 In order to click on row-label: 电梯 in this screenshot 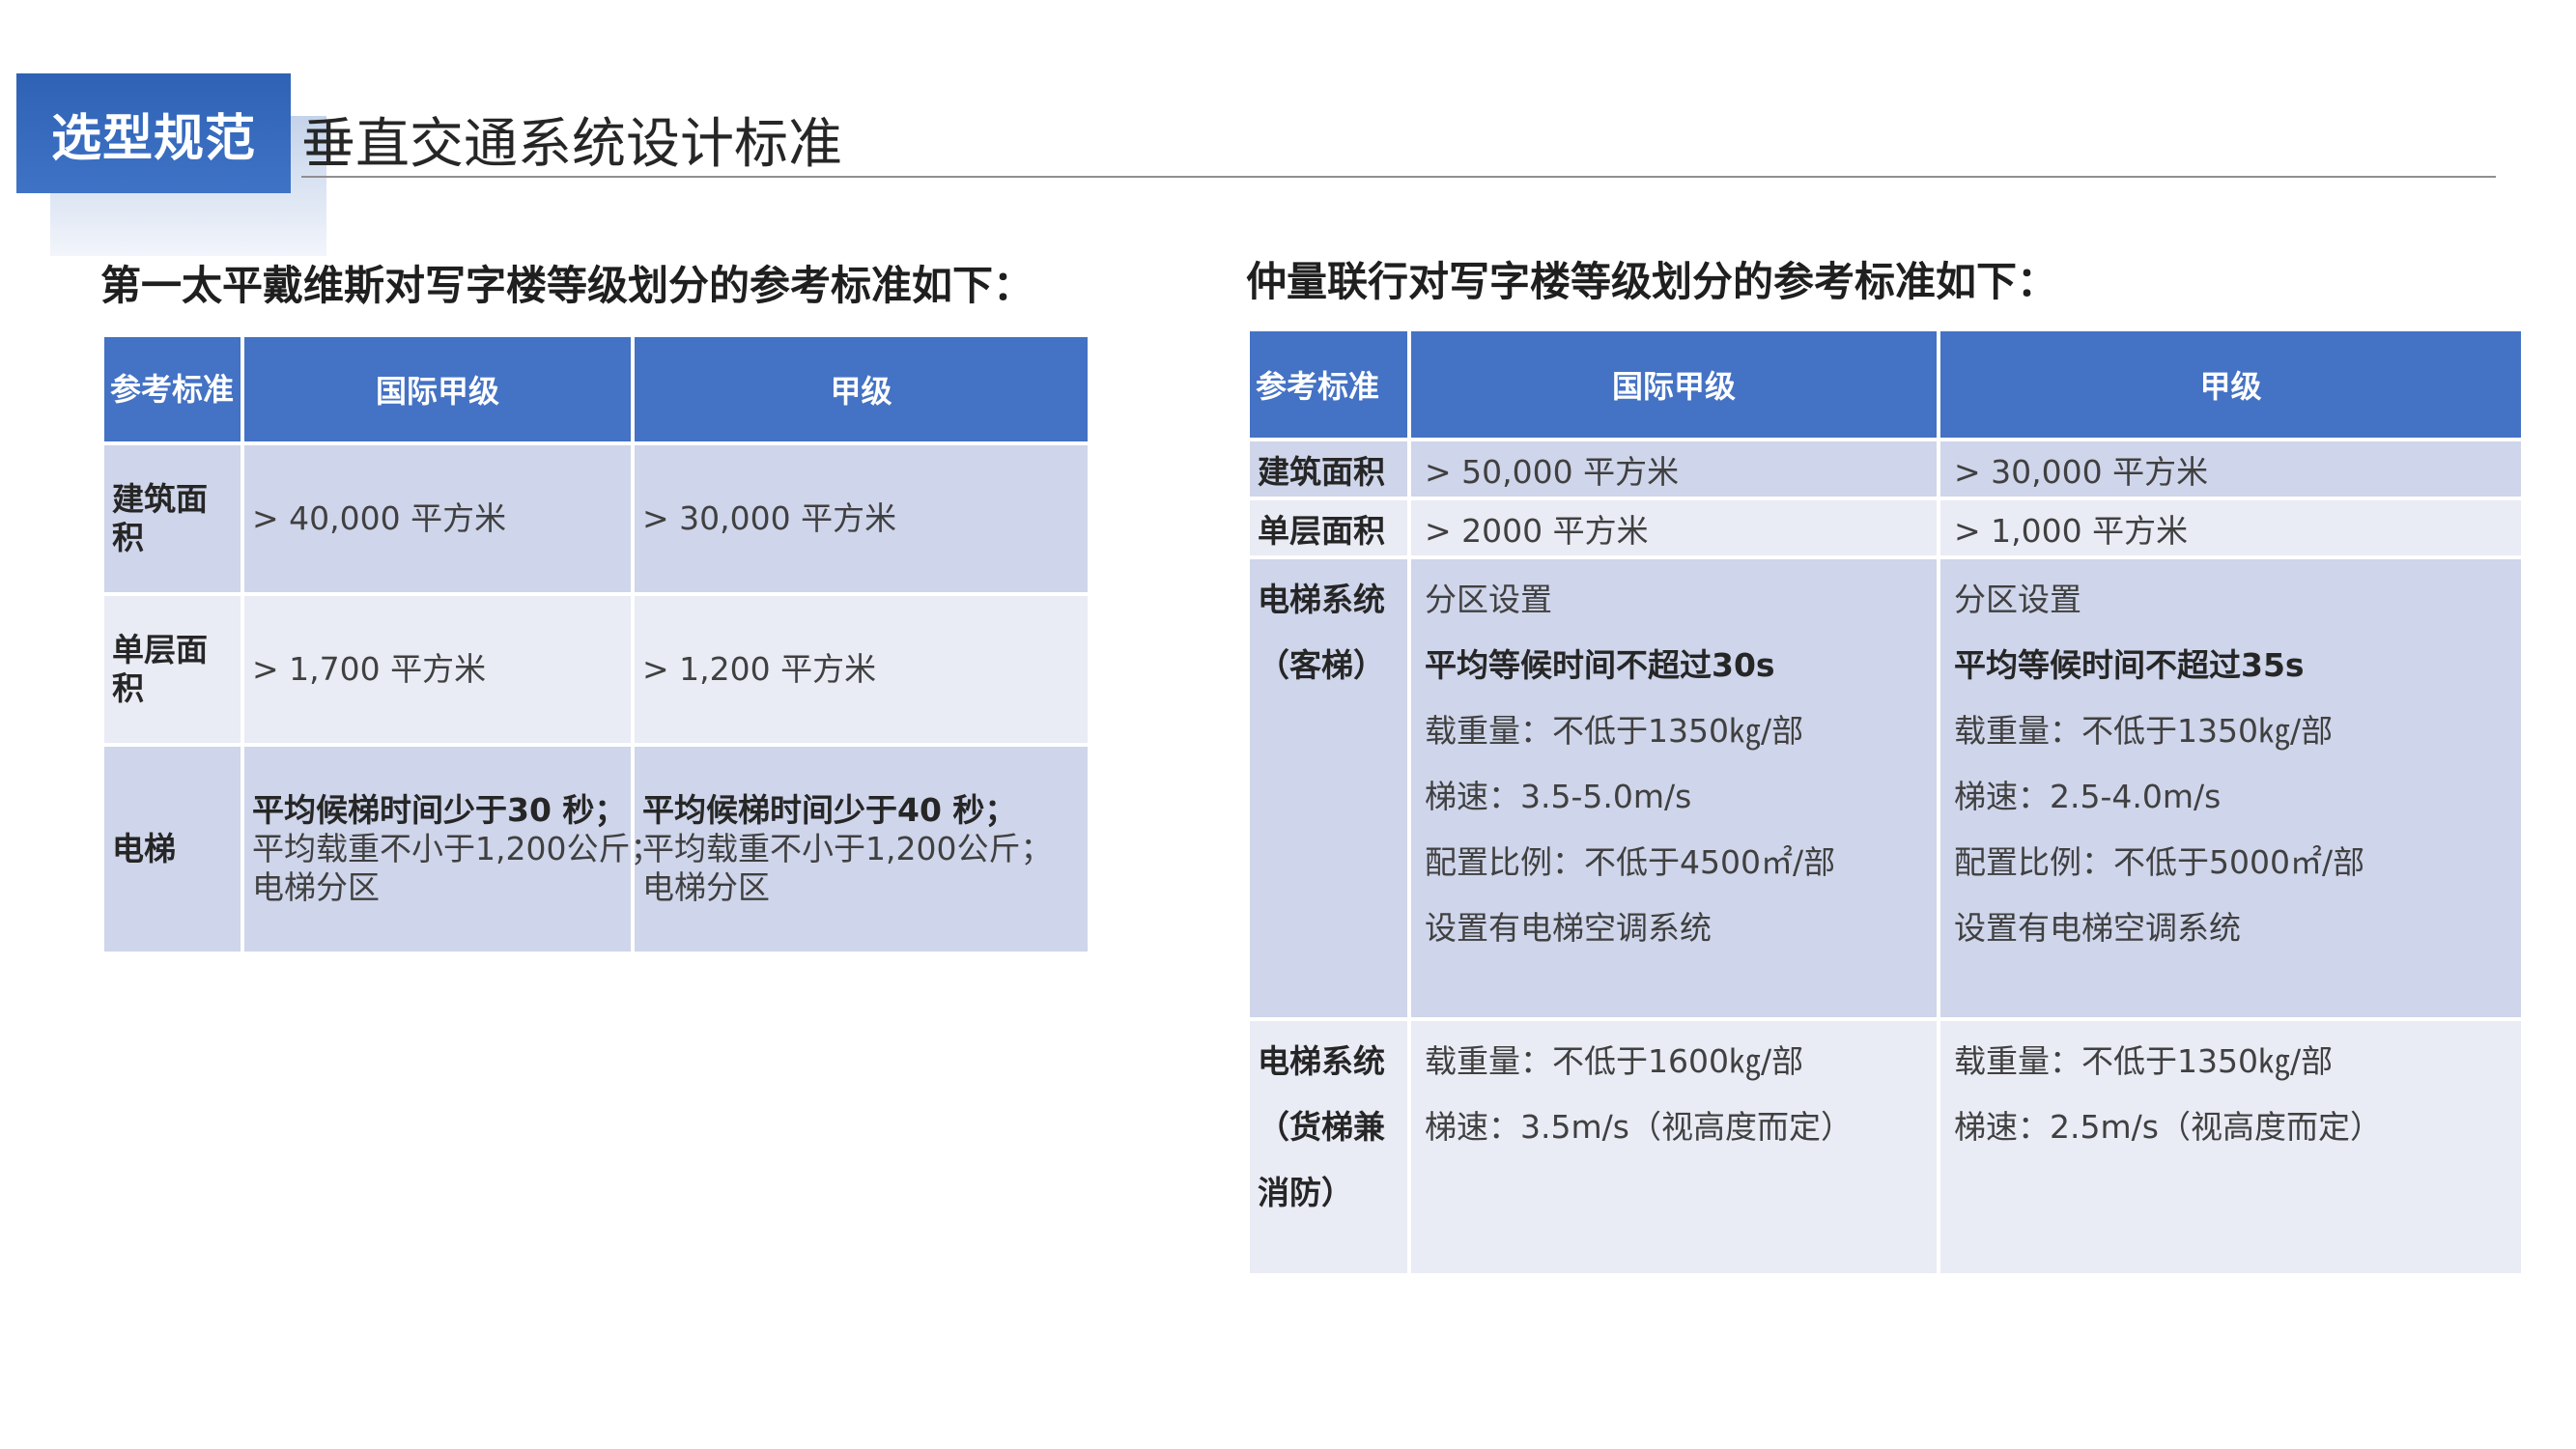, I will do `click(172, 849)`.